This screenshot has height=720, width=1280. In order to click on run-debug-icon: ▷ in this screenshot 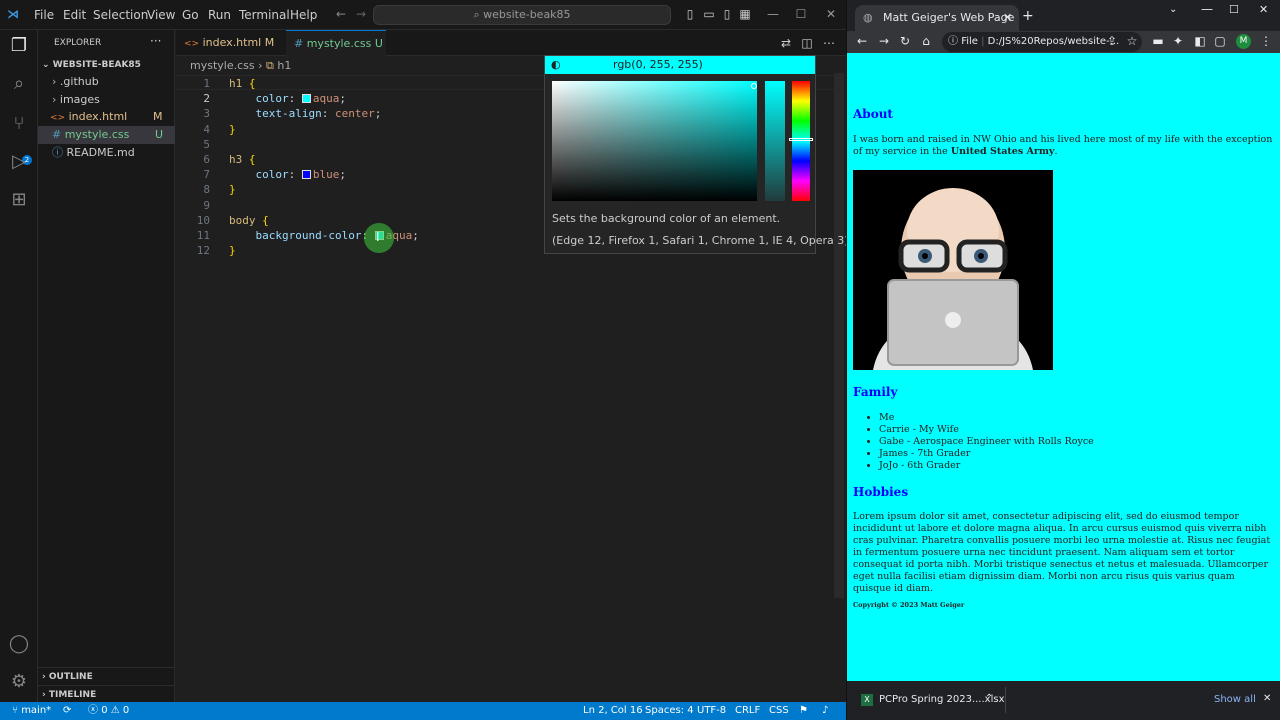, I will do `click(19, 162)`.